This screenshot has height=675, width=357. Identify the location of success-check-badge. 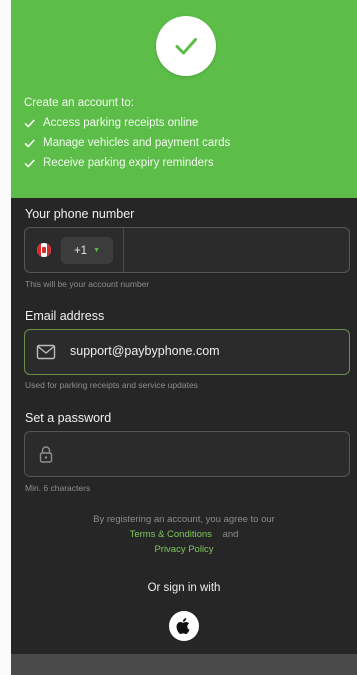
(186, 46).